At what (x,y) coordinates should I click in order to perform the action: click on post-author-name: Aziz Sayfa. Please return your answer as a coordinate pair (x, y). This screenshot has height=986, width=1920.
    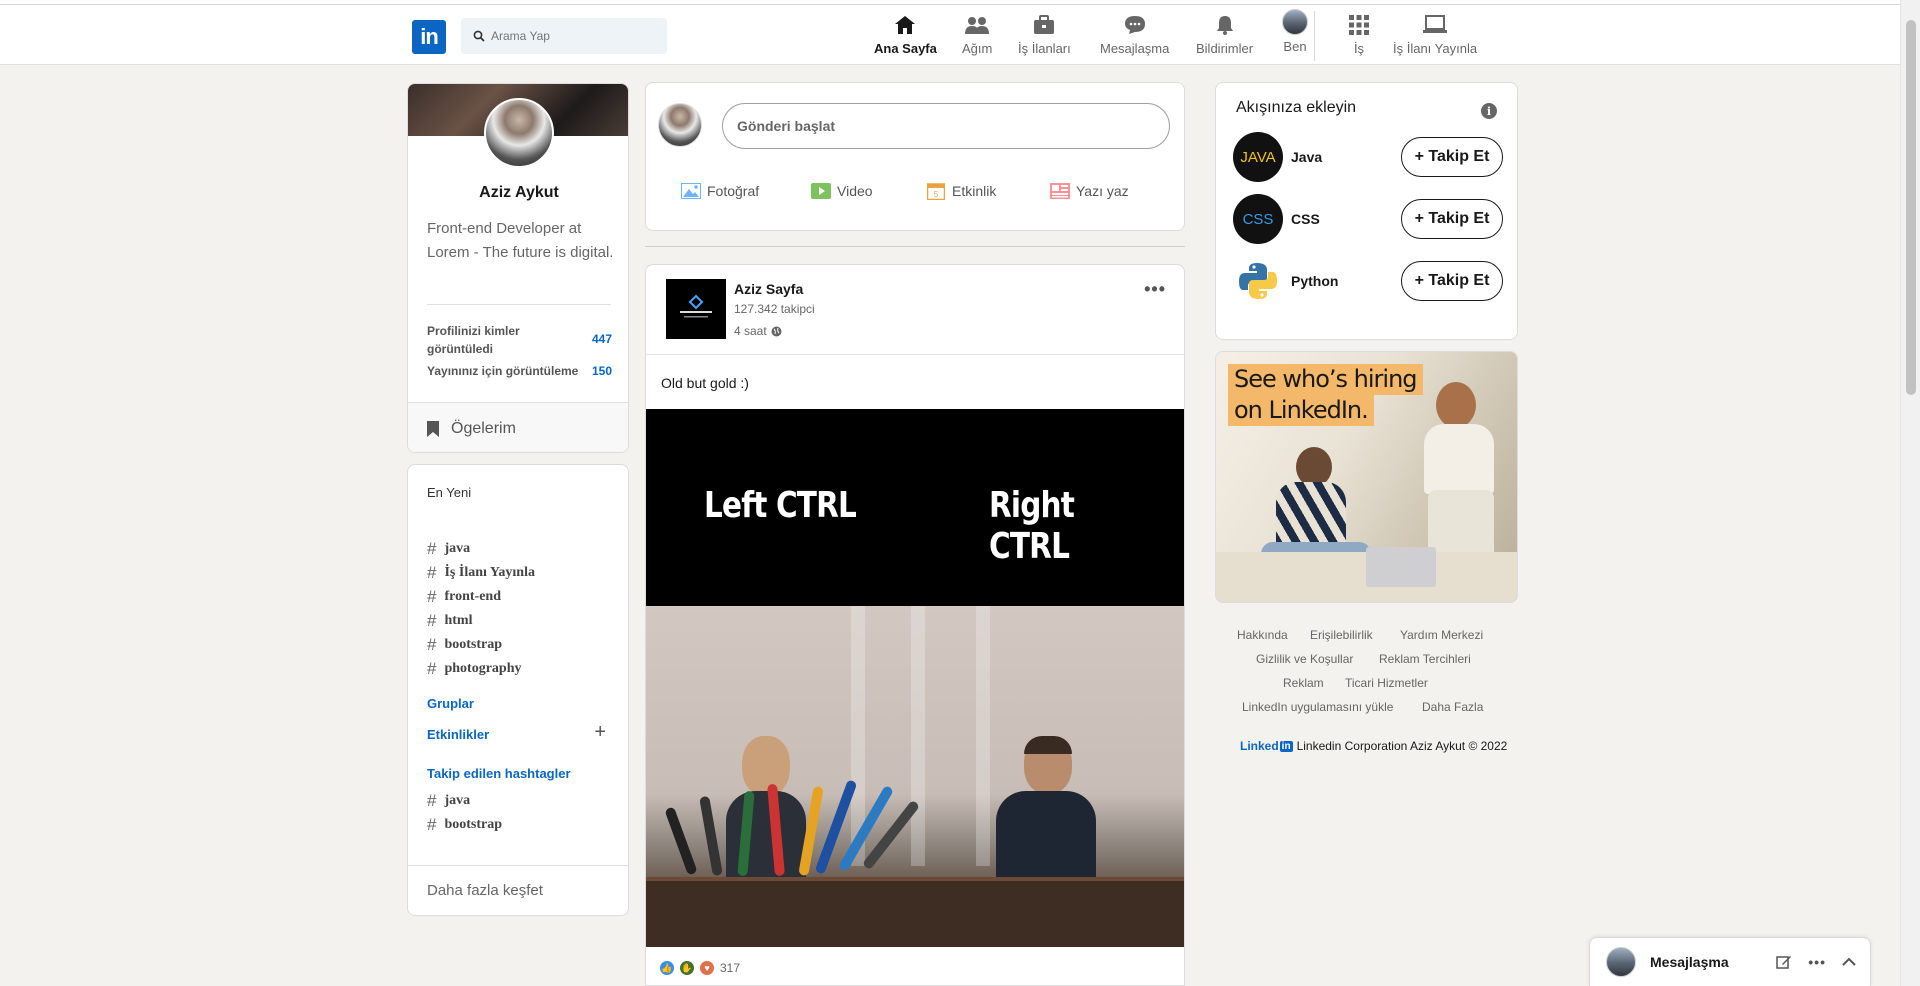
    Looking at the image, I should click on (768, 289).